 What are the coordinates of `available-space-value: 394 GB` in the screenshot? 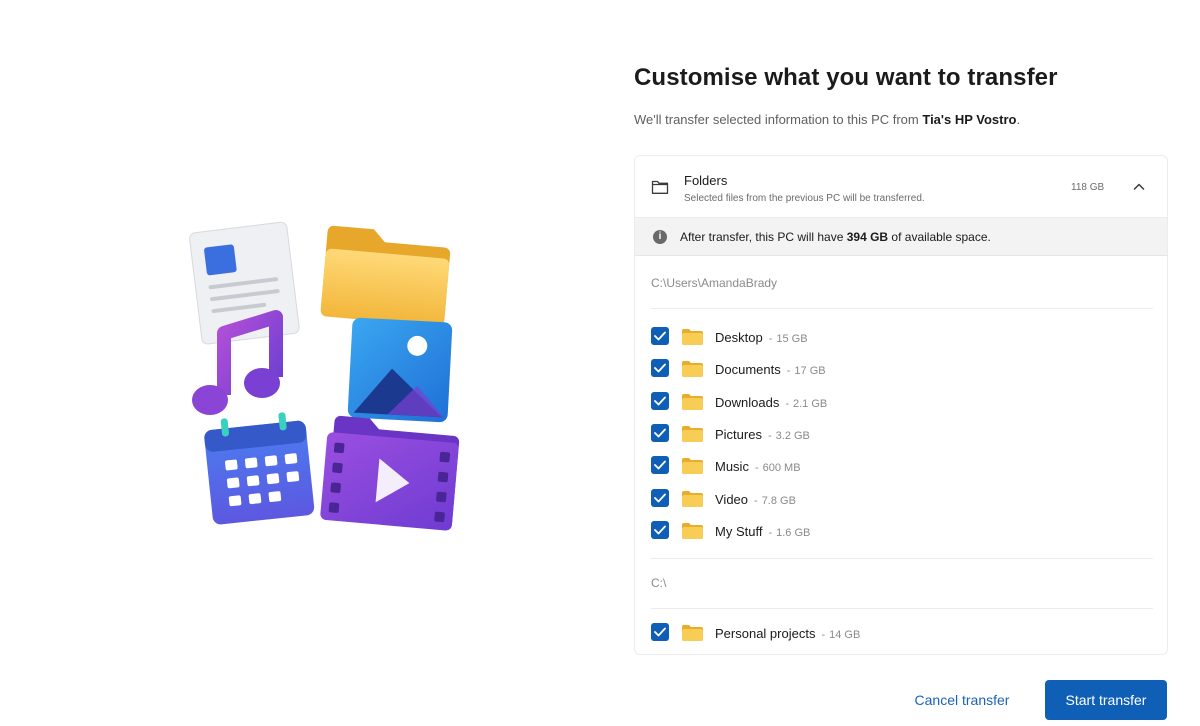 It's located at (867, 237).